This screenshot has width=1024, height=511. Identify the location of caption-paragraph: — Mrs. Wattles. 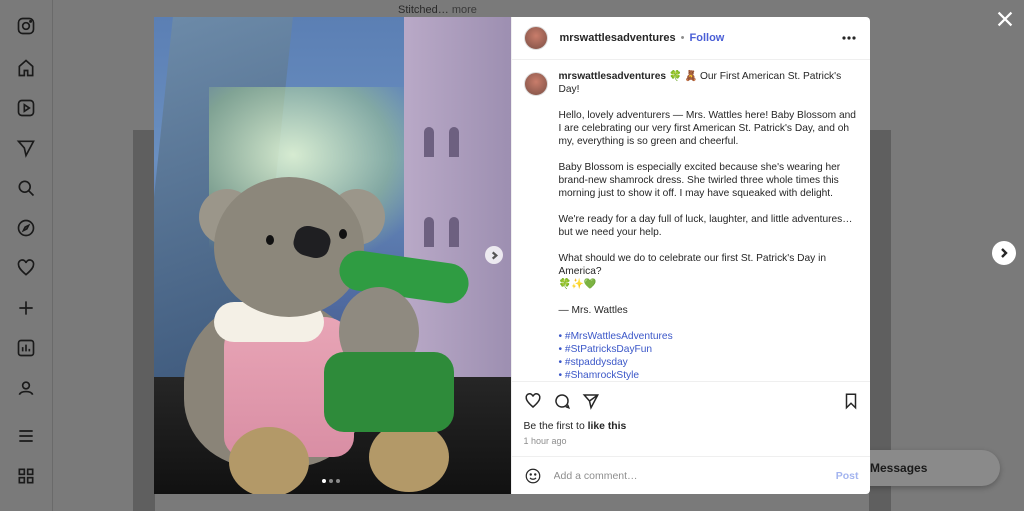
(593, 310).